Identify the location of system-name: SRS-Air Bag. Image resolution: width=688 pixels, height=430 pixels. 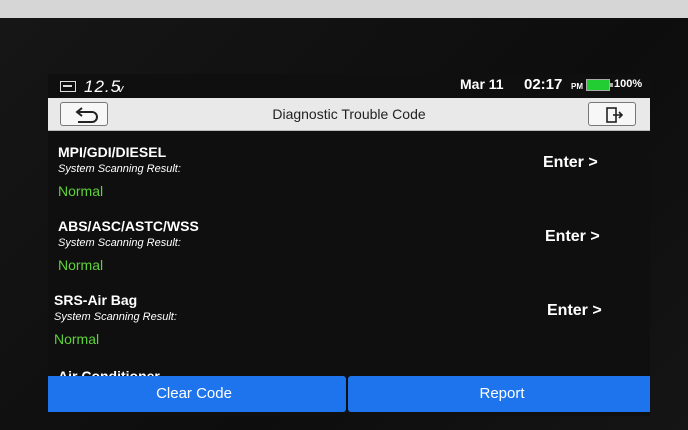
(96, 300).